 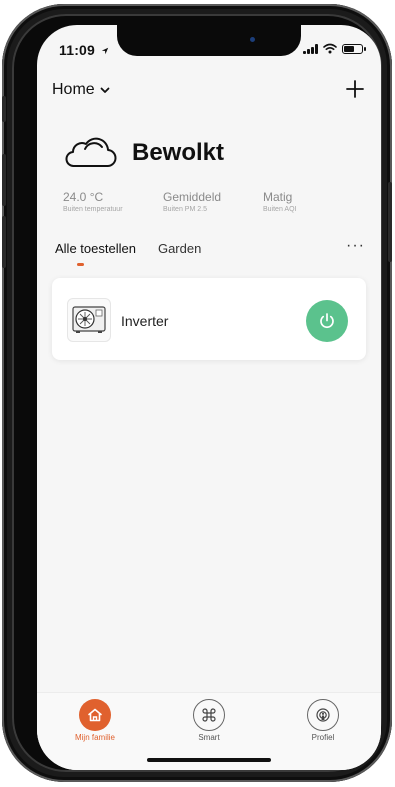 I want to click on home-icon, so click(x=95, y=715).